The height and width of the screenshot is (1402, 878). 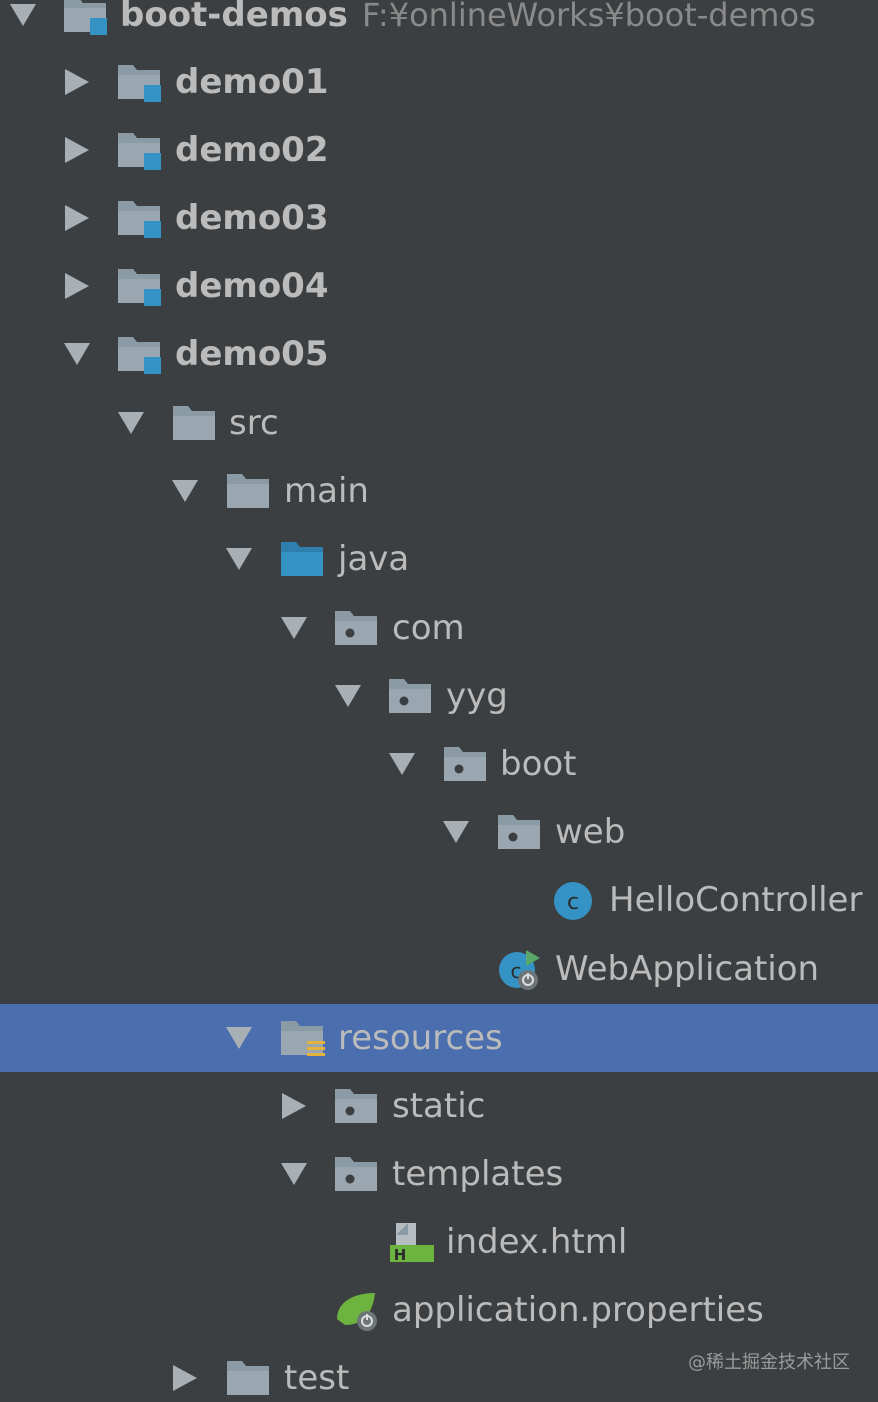 What do you see at coordinates (439, 900) in the screenshot?
I see `tree-row-hello-controller: c HelloController` at bounding box center [439, 900].